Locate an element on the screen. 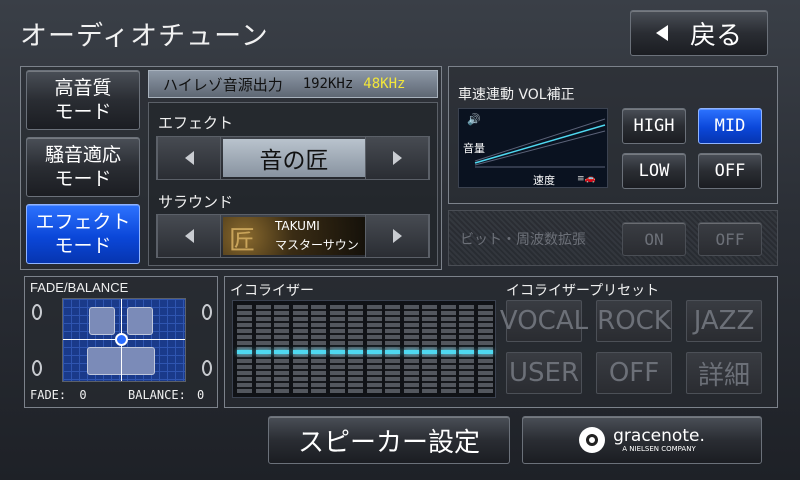 The width and height of the screenshot is (800, 480). speaker-volume-icon: 🔊 is located at coordinates (474, 119).